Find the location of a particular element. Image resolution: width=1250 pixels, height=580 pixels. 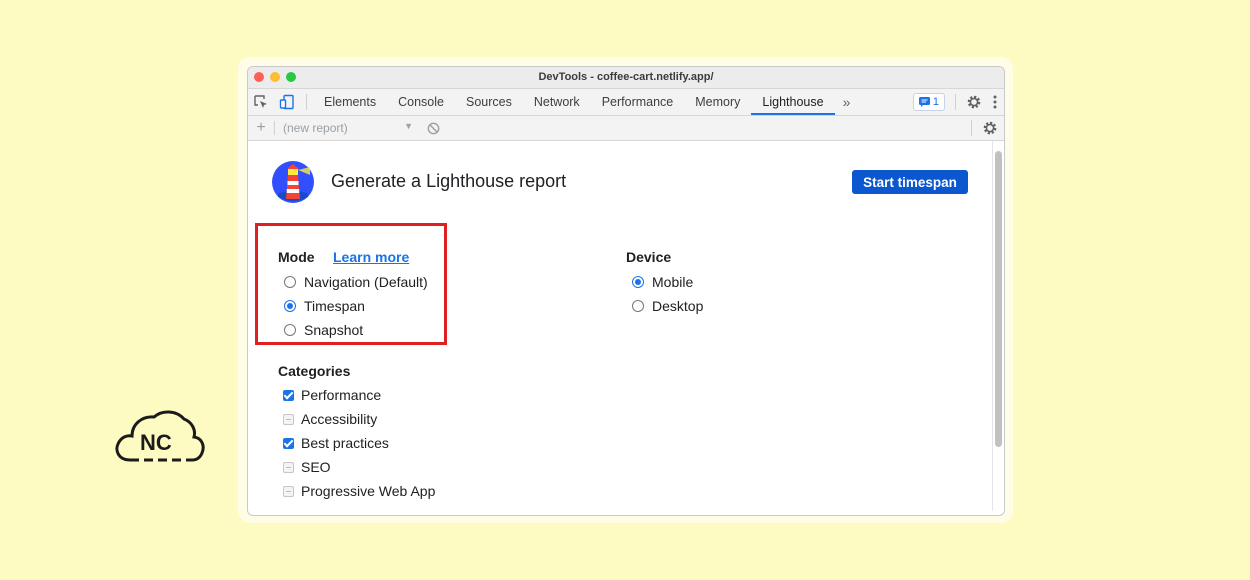

settings-gear-icon is located at coordinates (974, 102).